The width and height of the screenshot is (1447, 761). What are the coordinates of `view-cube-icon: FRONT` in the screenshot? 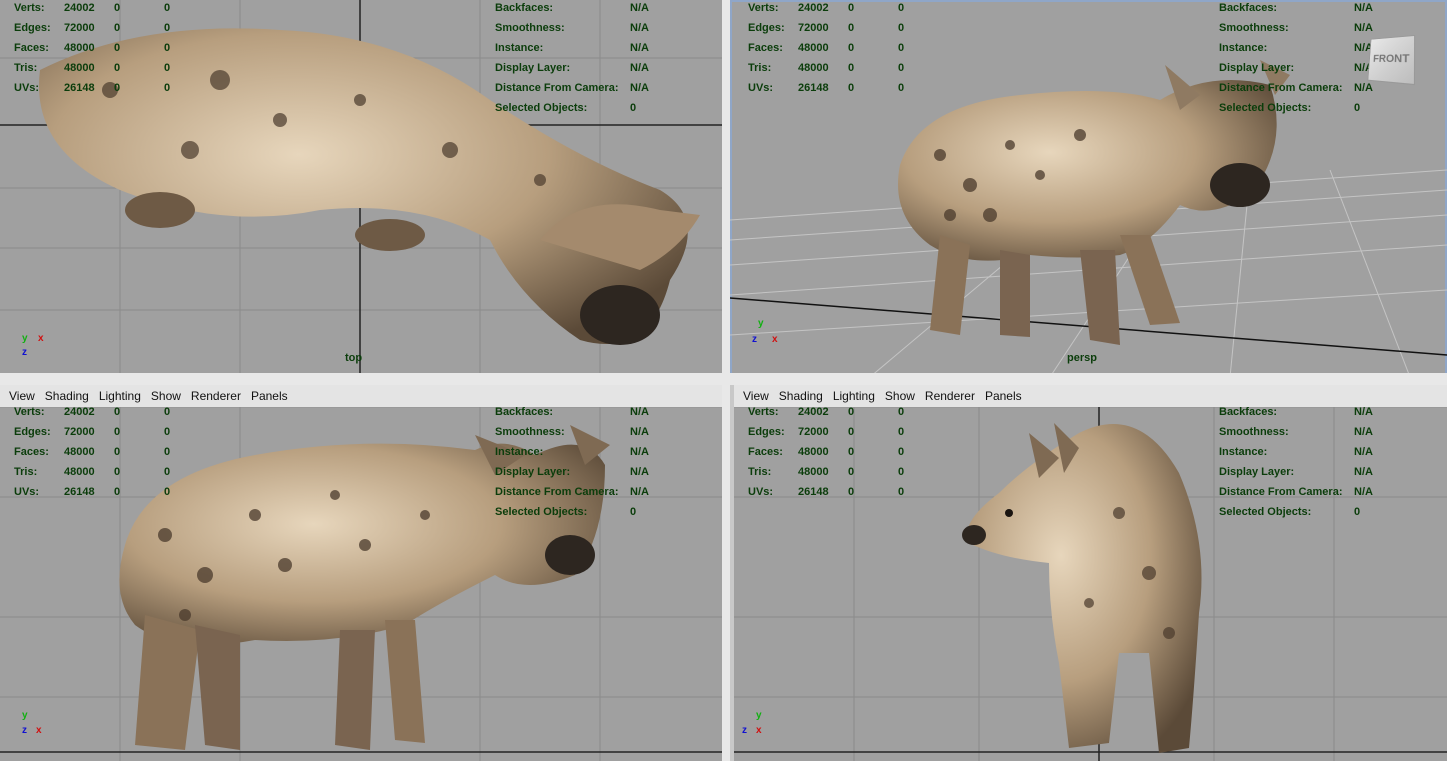 It's located at (1391, 60).